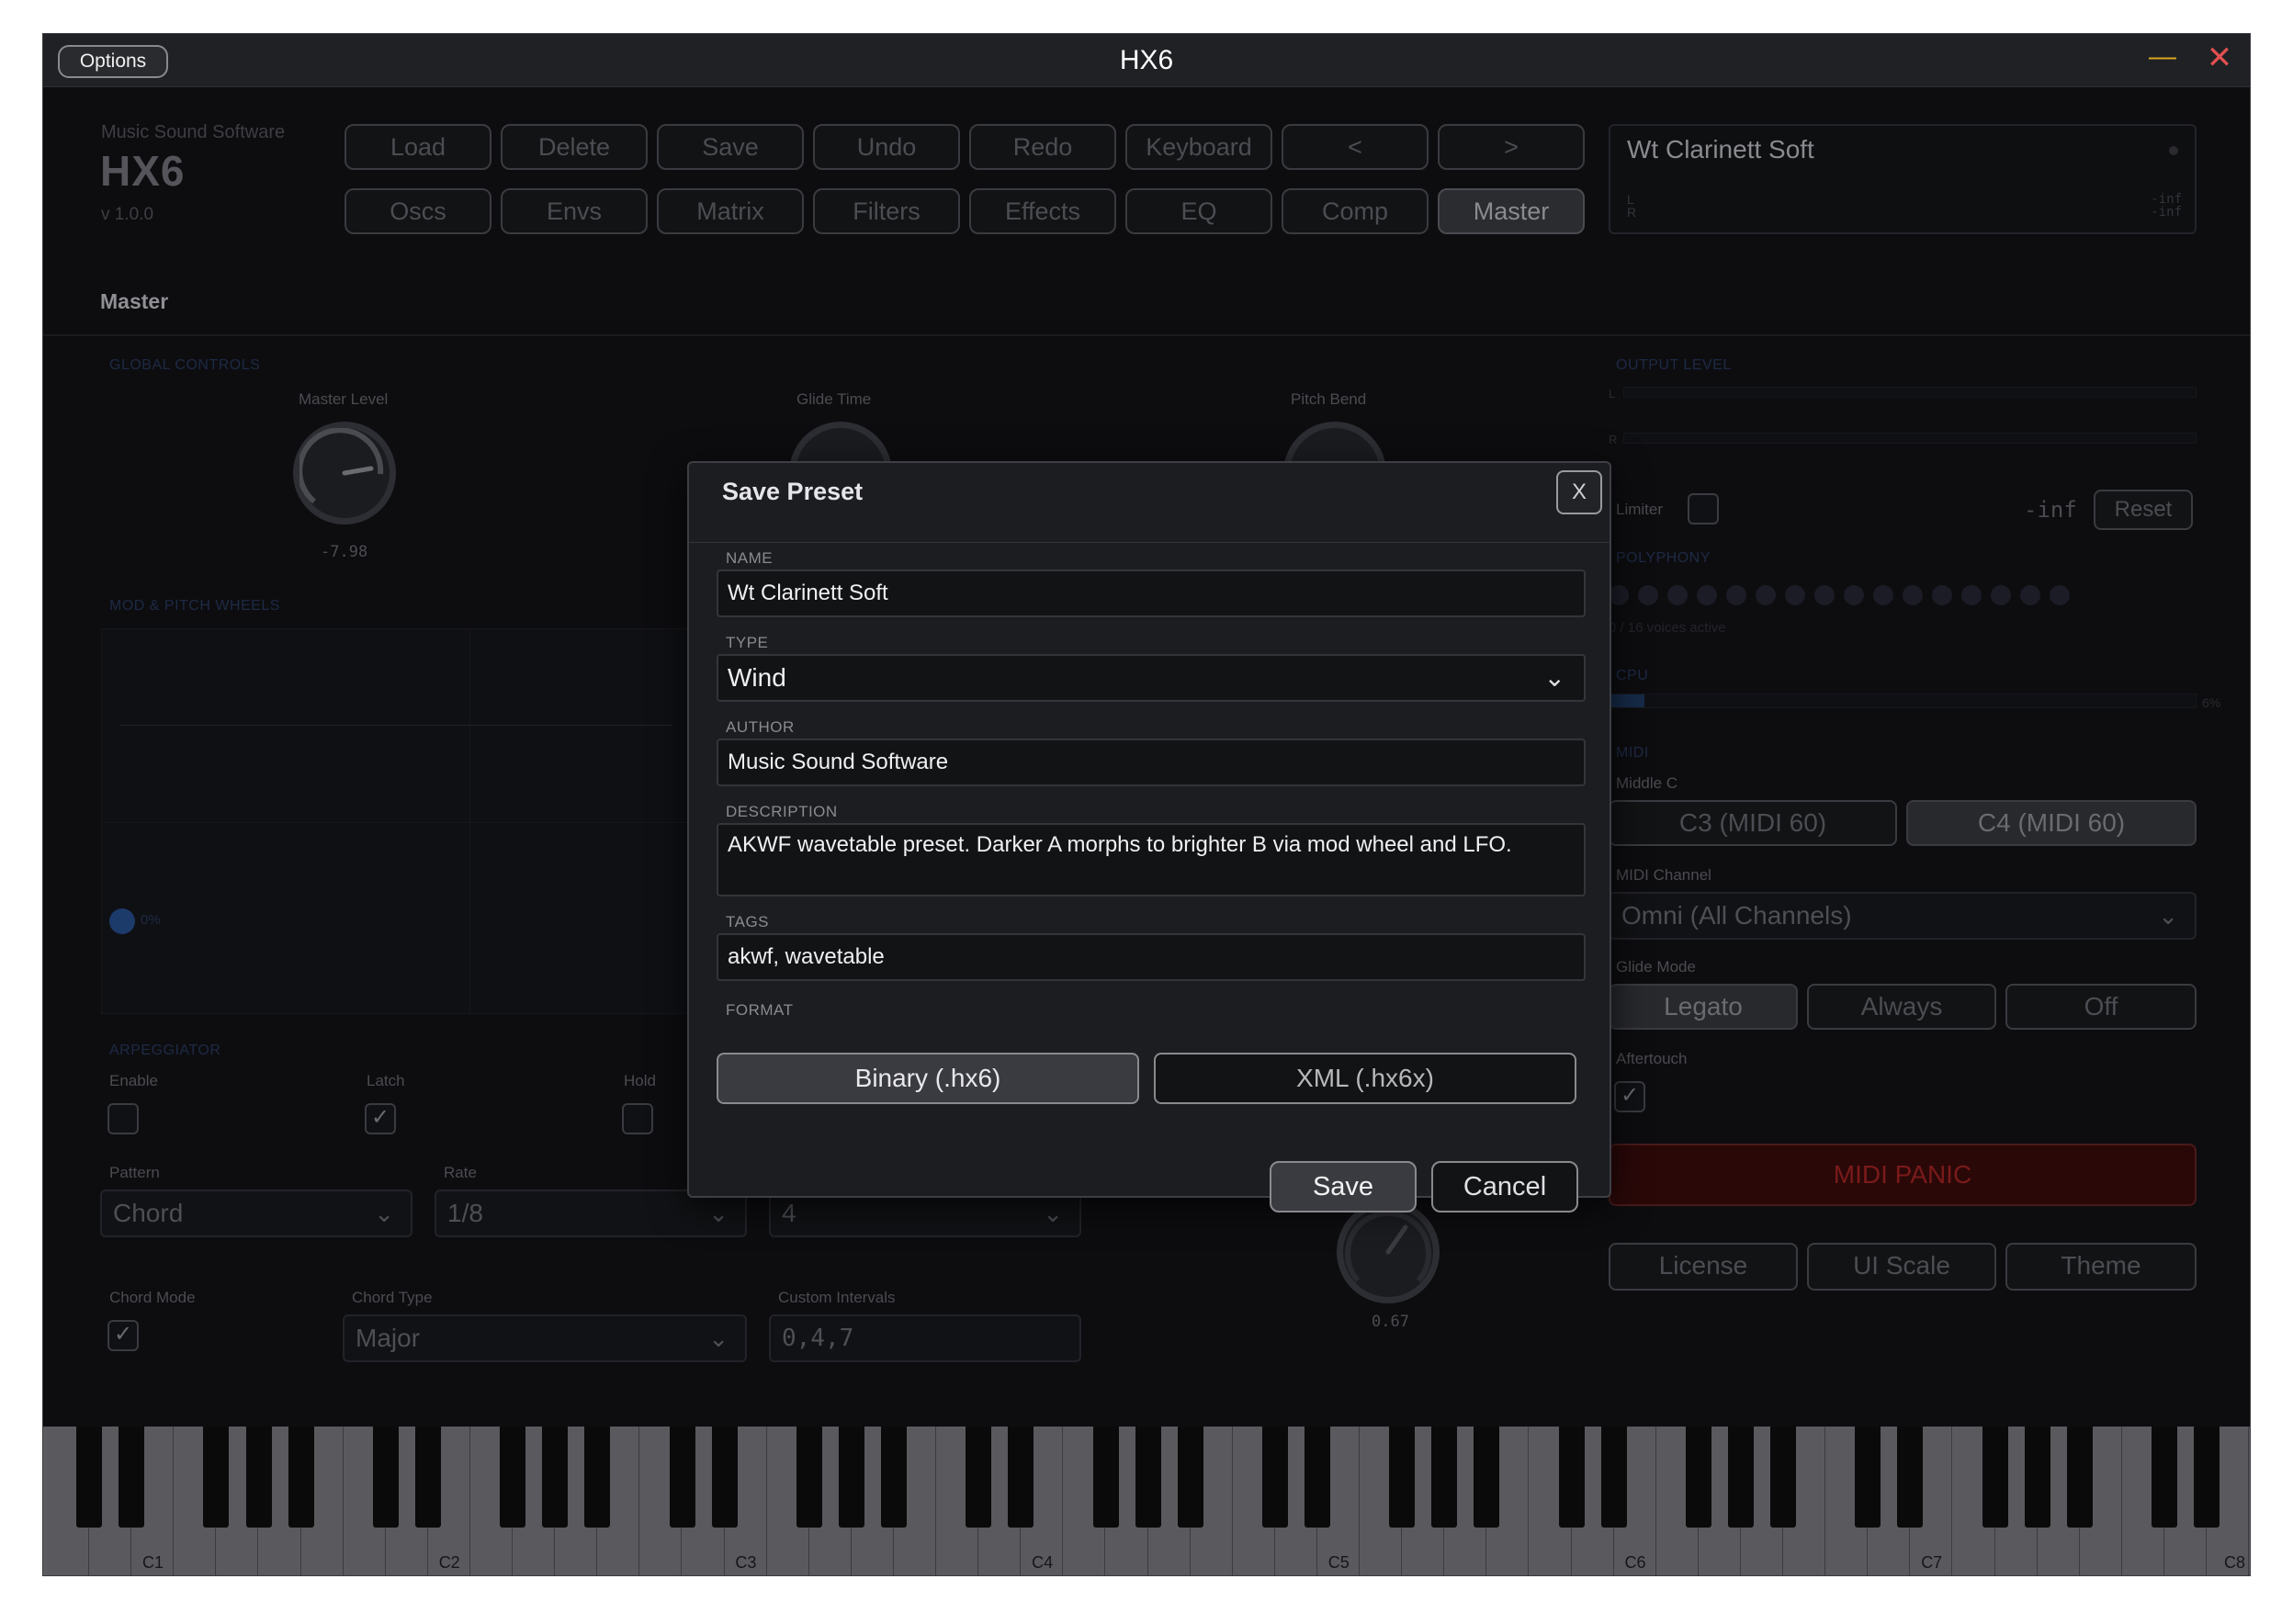  I want to click on piano-keyboard: C1 C2 C3 C4 C5 C6 C7 C8, so click(1146, 1501).